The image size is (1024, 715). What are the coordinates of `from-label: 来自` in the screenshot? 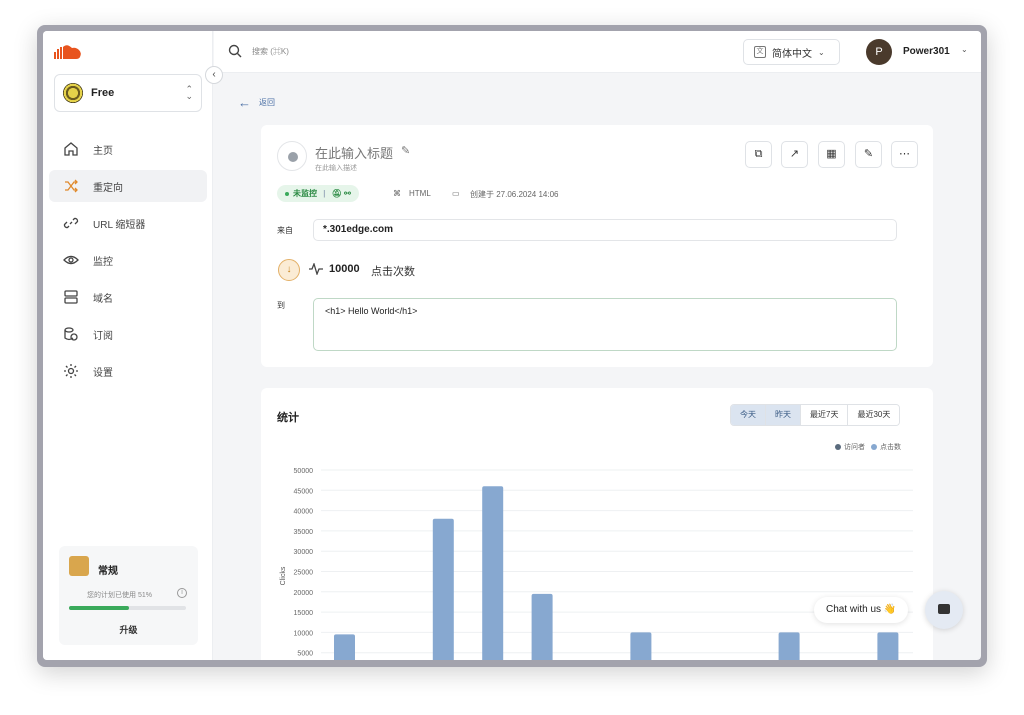 It's located at (285, 230).